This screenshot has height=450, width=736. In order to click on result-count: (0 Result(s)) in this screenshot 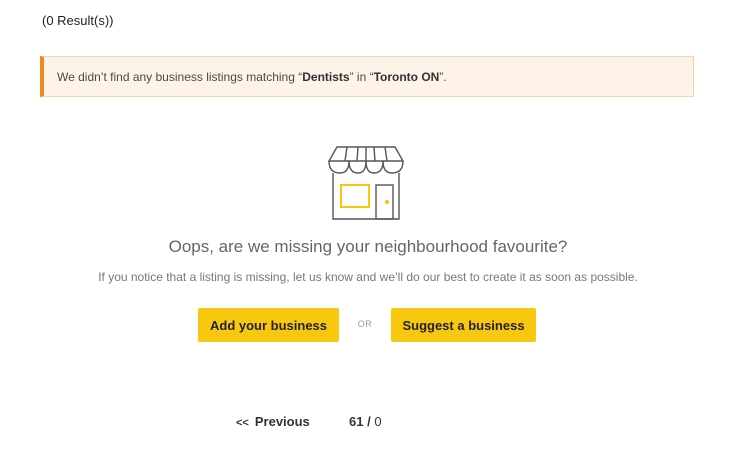, I will do `click(78, 20)`.